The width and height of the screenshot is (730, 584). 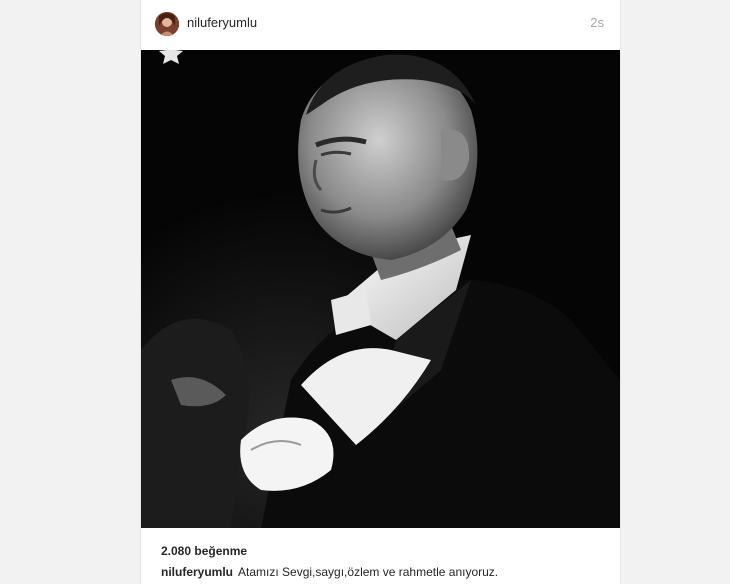 I want to click on avatar-image, so click(x=167, y=24).